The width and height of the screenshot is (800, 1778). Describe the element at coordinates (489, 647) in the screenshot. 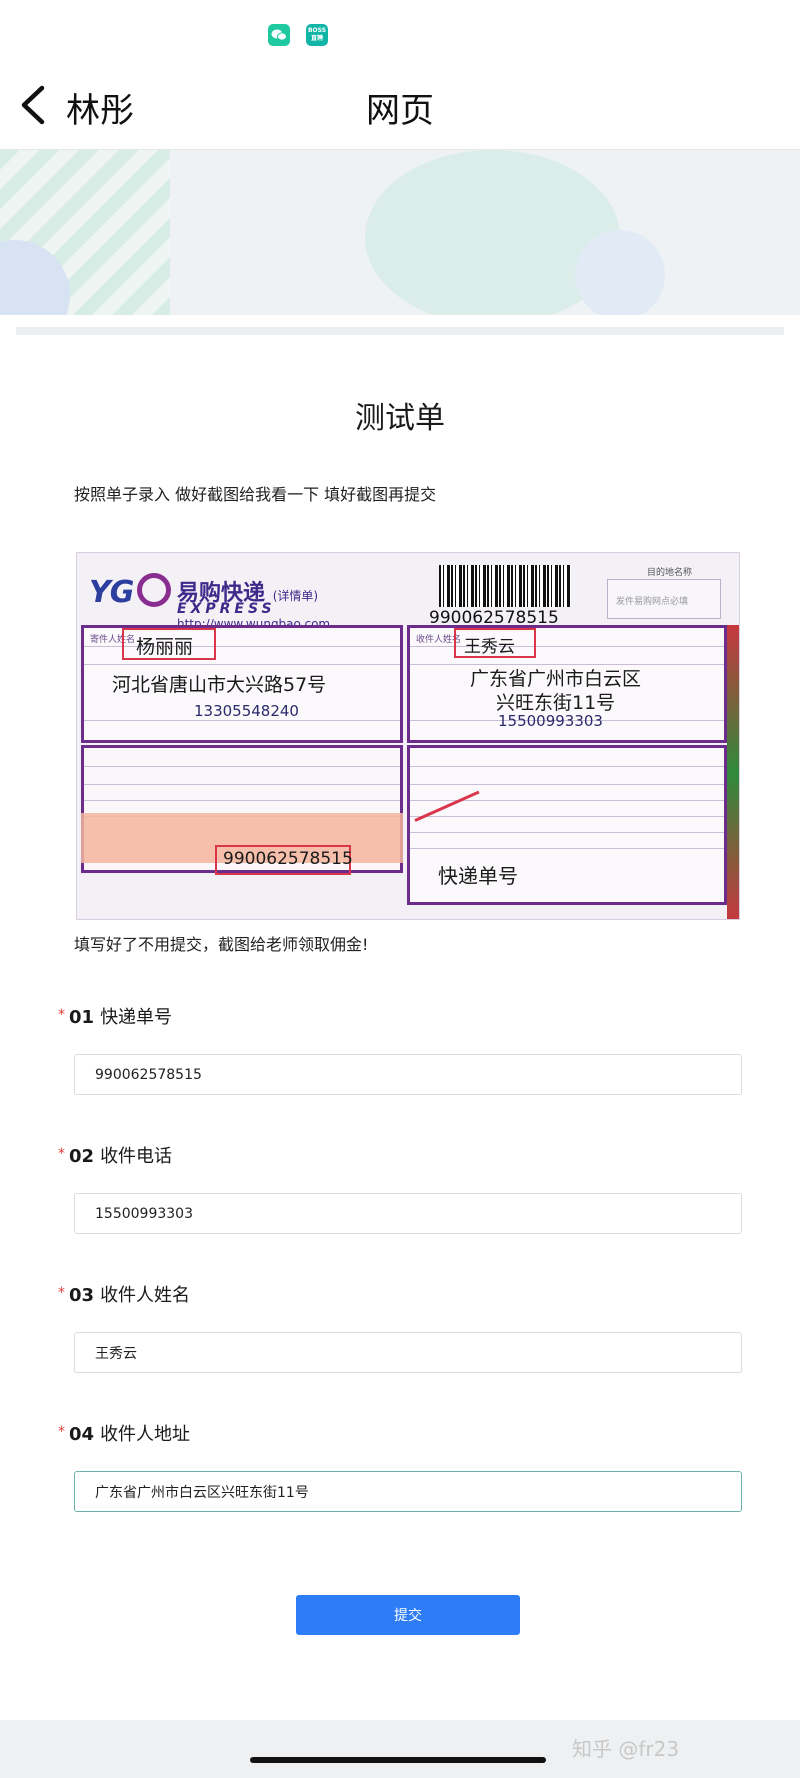

I see `recipient-name: 王秀云` at that location.